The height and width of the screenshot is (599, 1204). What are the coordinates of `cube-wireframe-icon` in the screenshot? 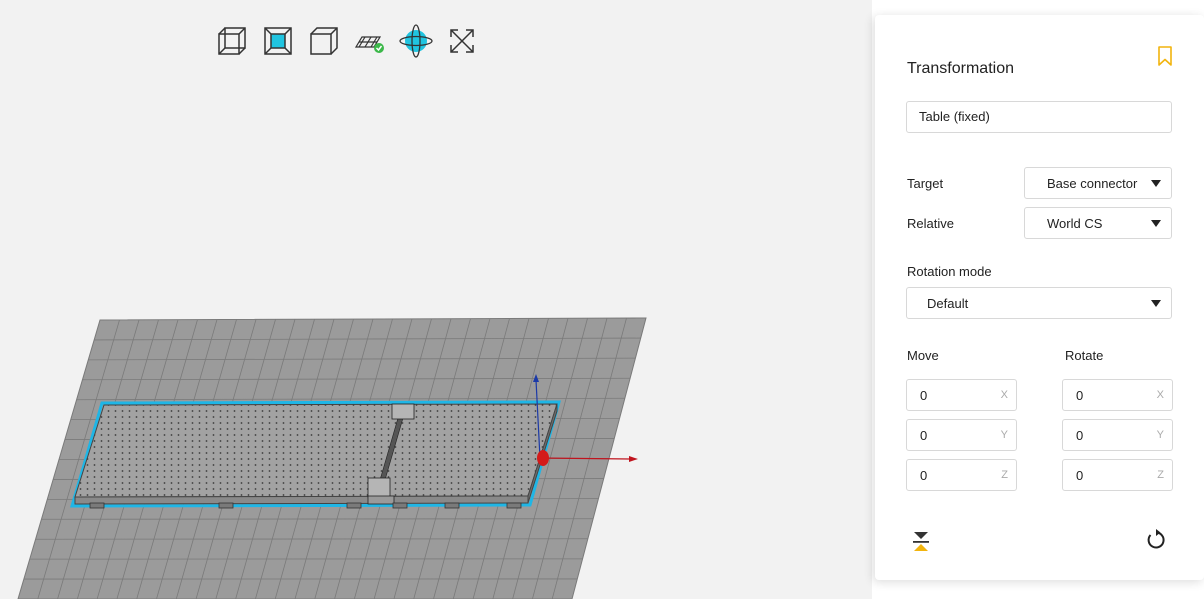 It's located at (232, 41).